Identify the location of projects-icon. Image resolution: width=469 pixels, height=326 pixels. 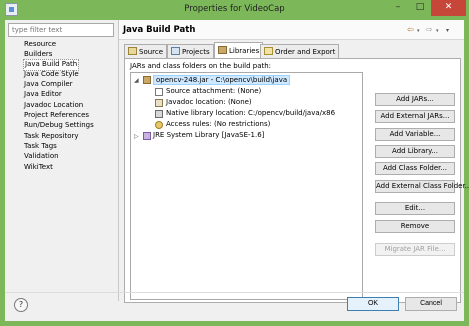
(175, 51).